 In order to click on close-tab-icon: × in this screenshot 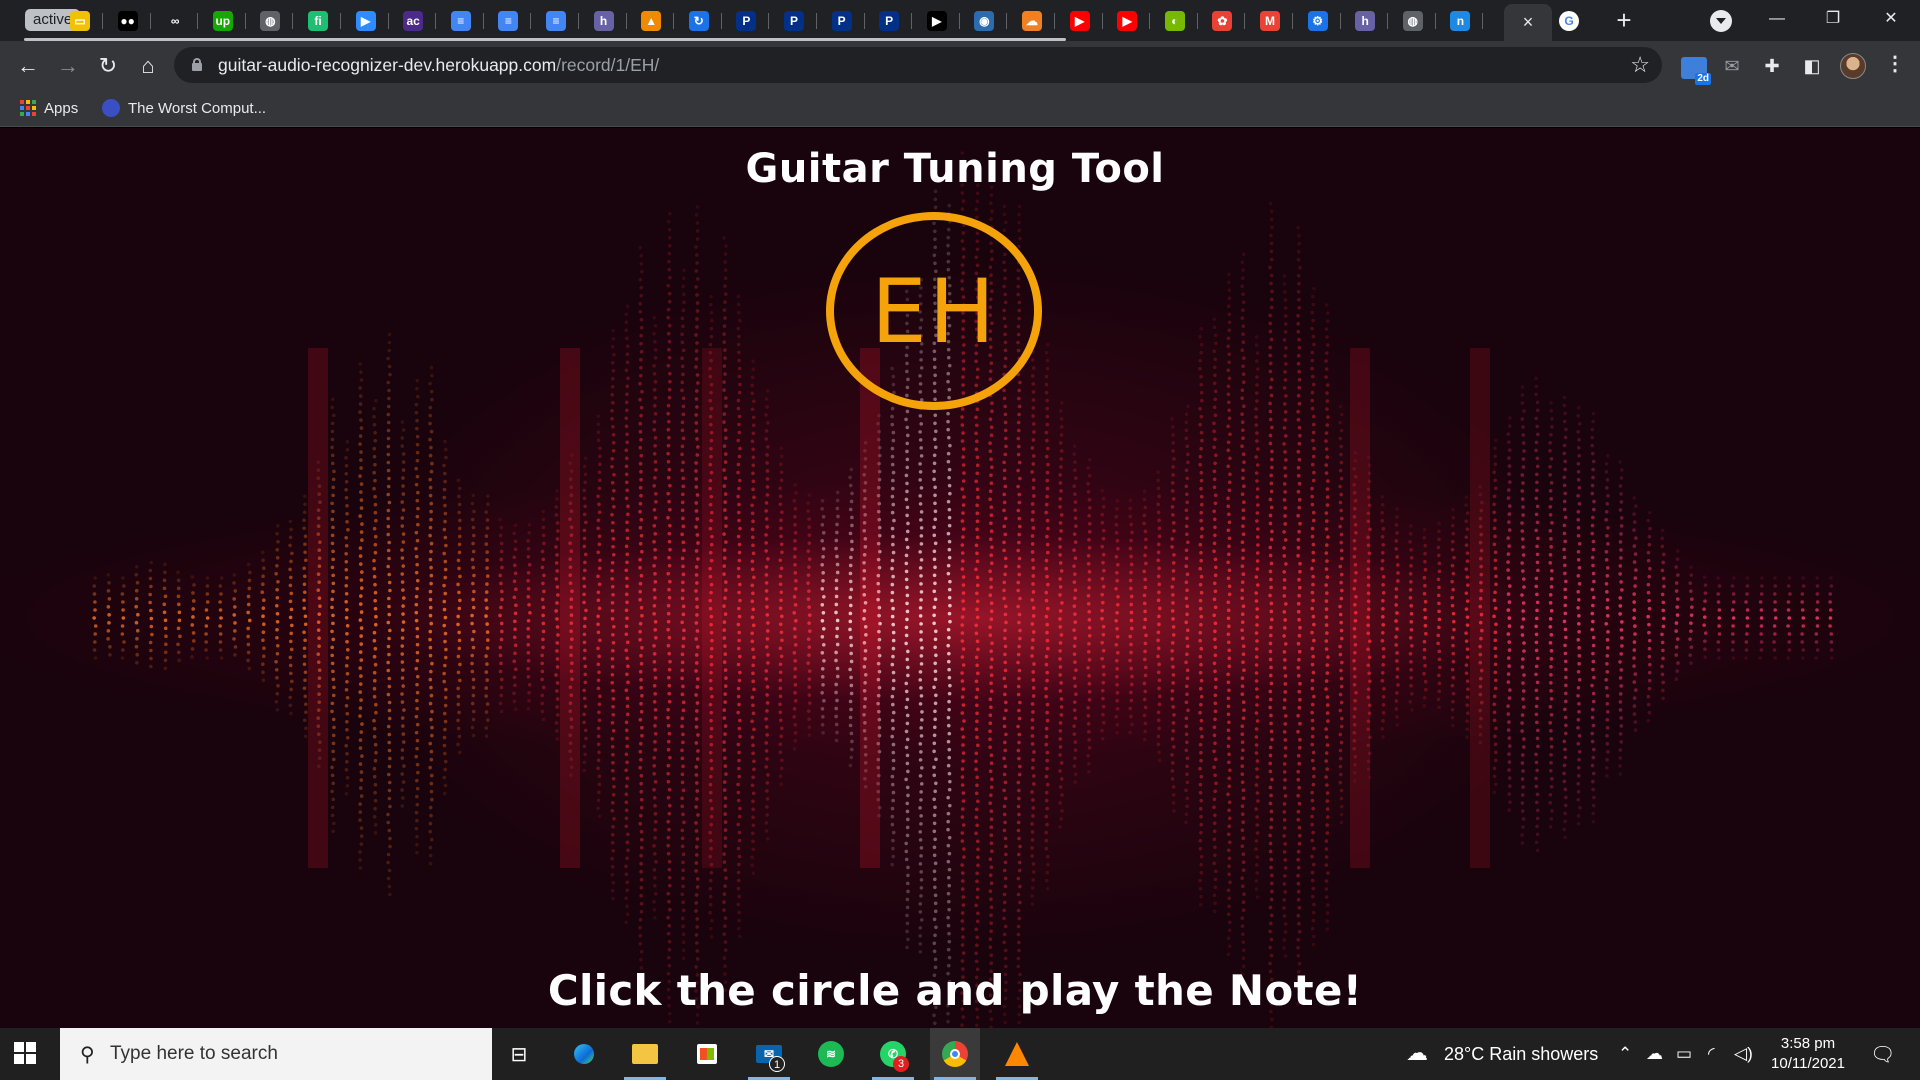, I will do `click(1528, 22)`.